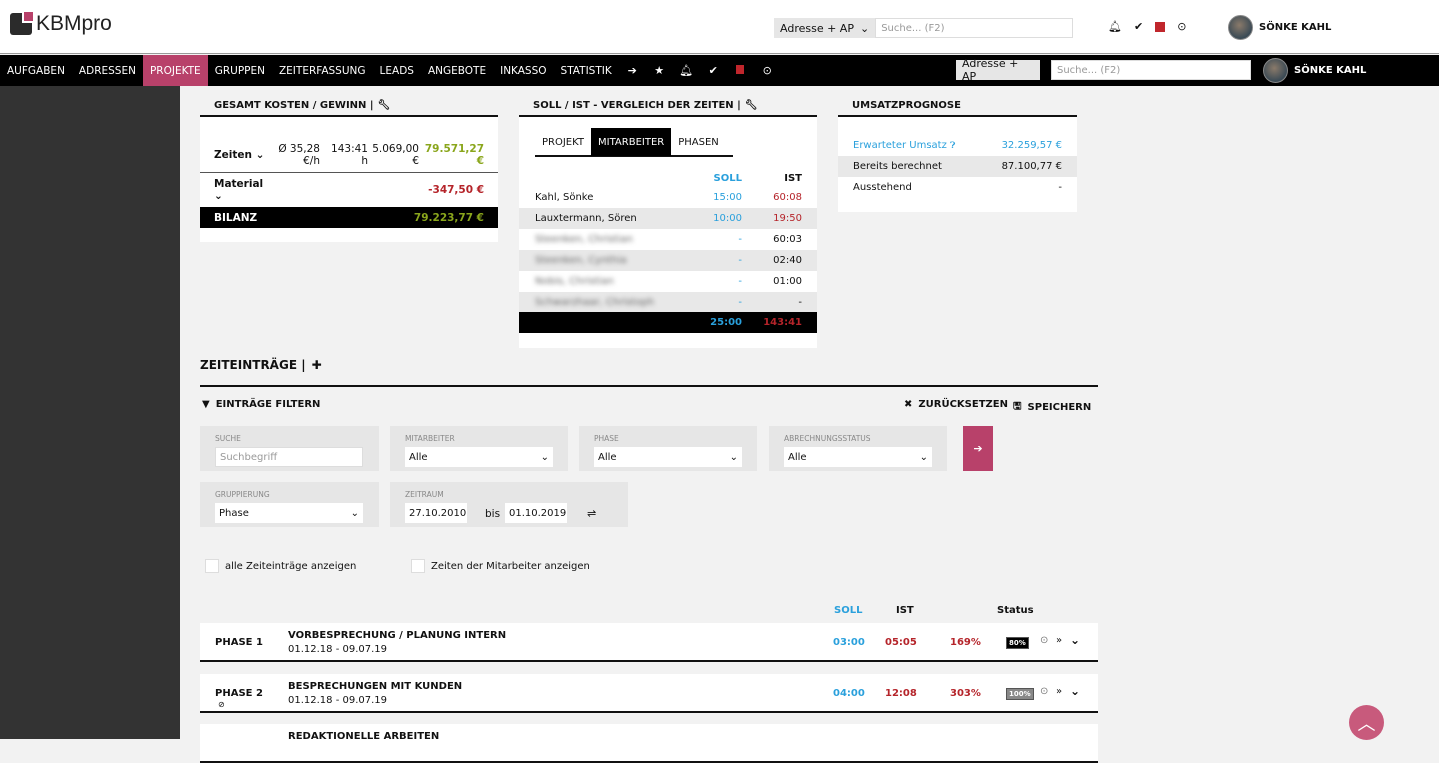  I want to click on nav-inkasso: INKASSO, so click(523, 70).